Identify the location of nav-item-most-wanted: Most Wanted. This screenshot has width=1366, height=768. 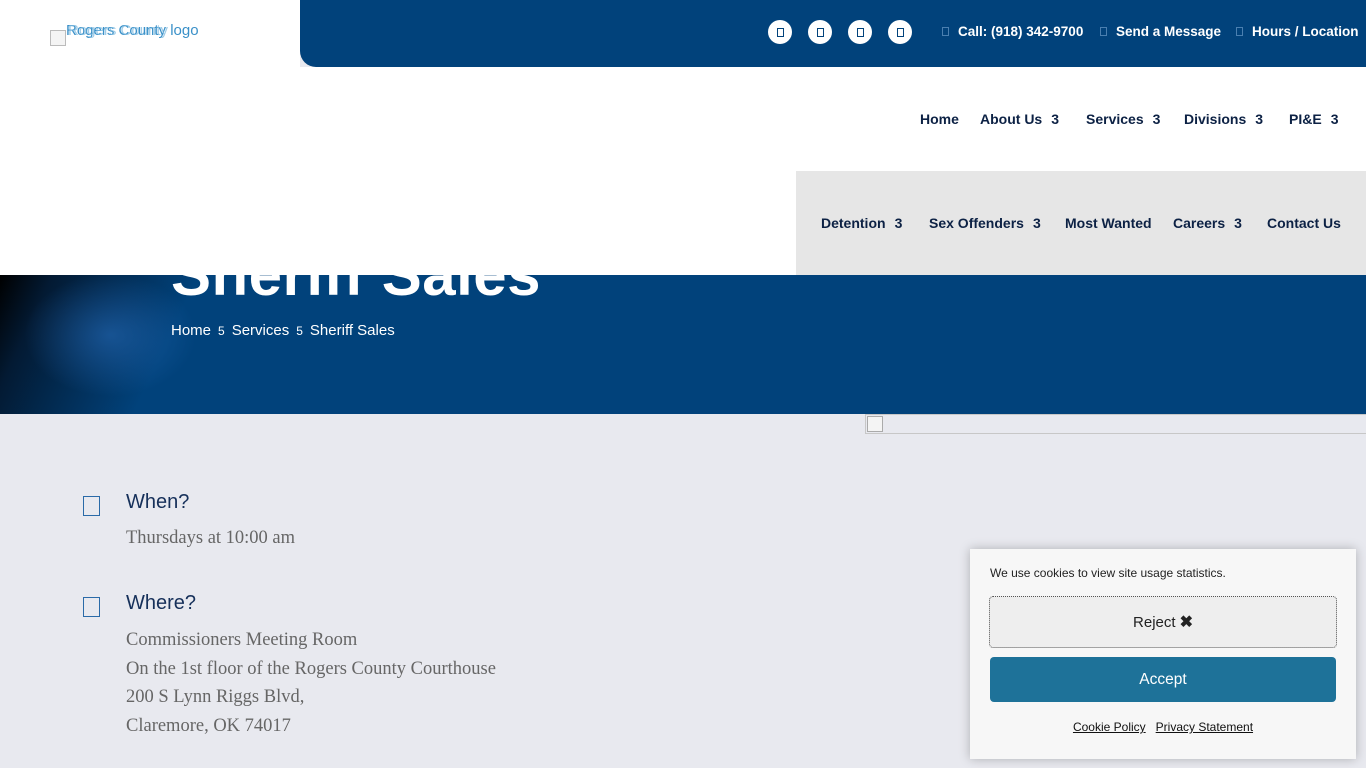
(1108, 223).